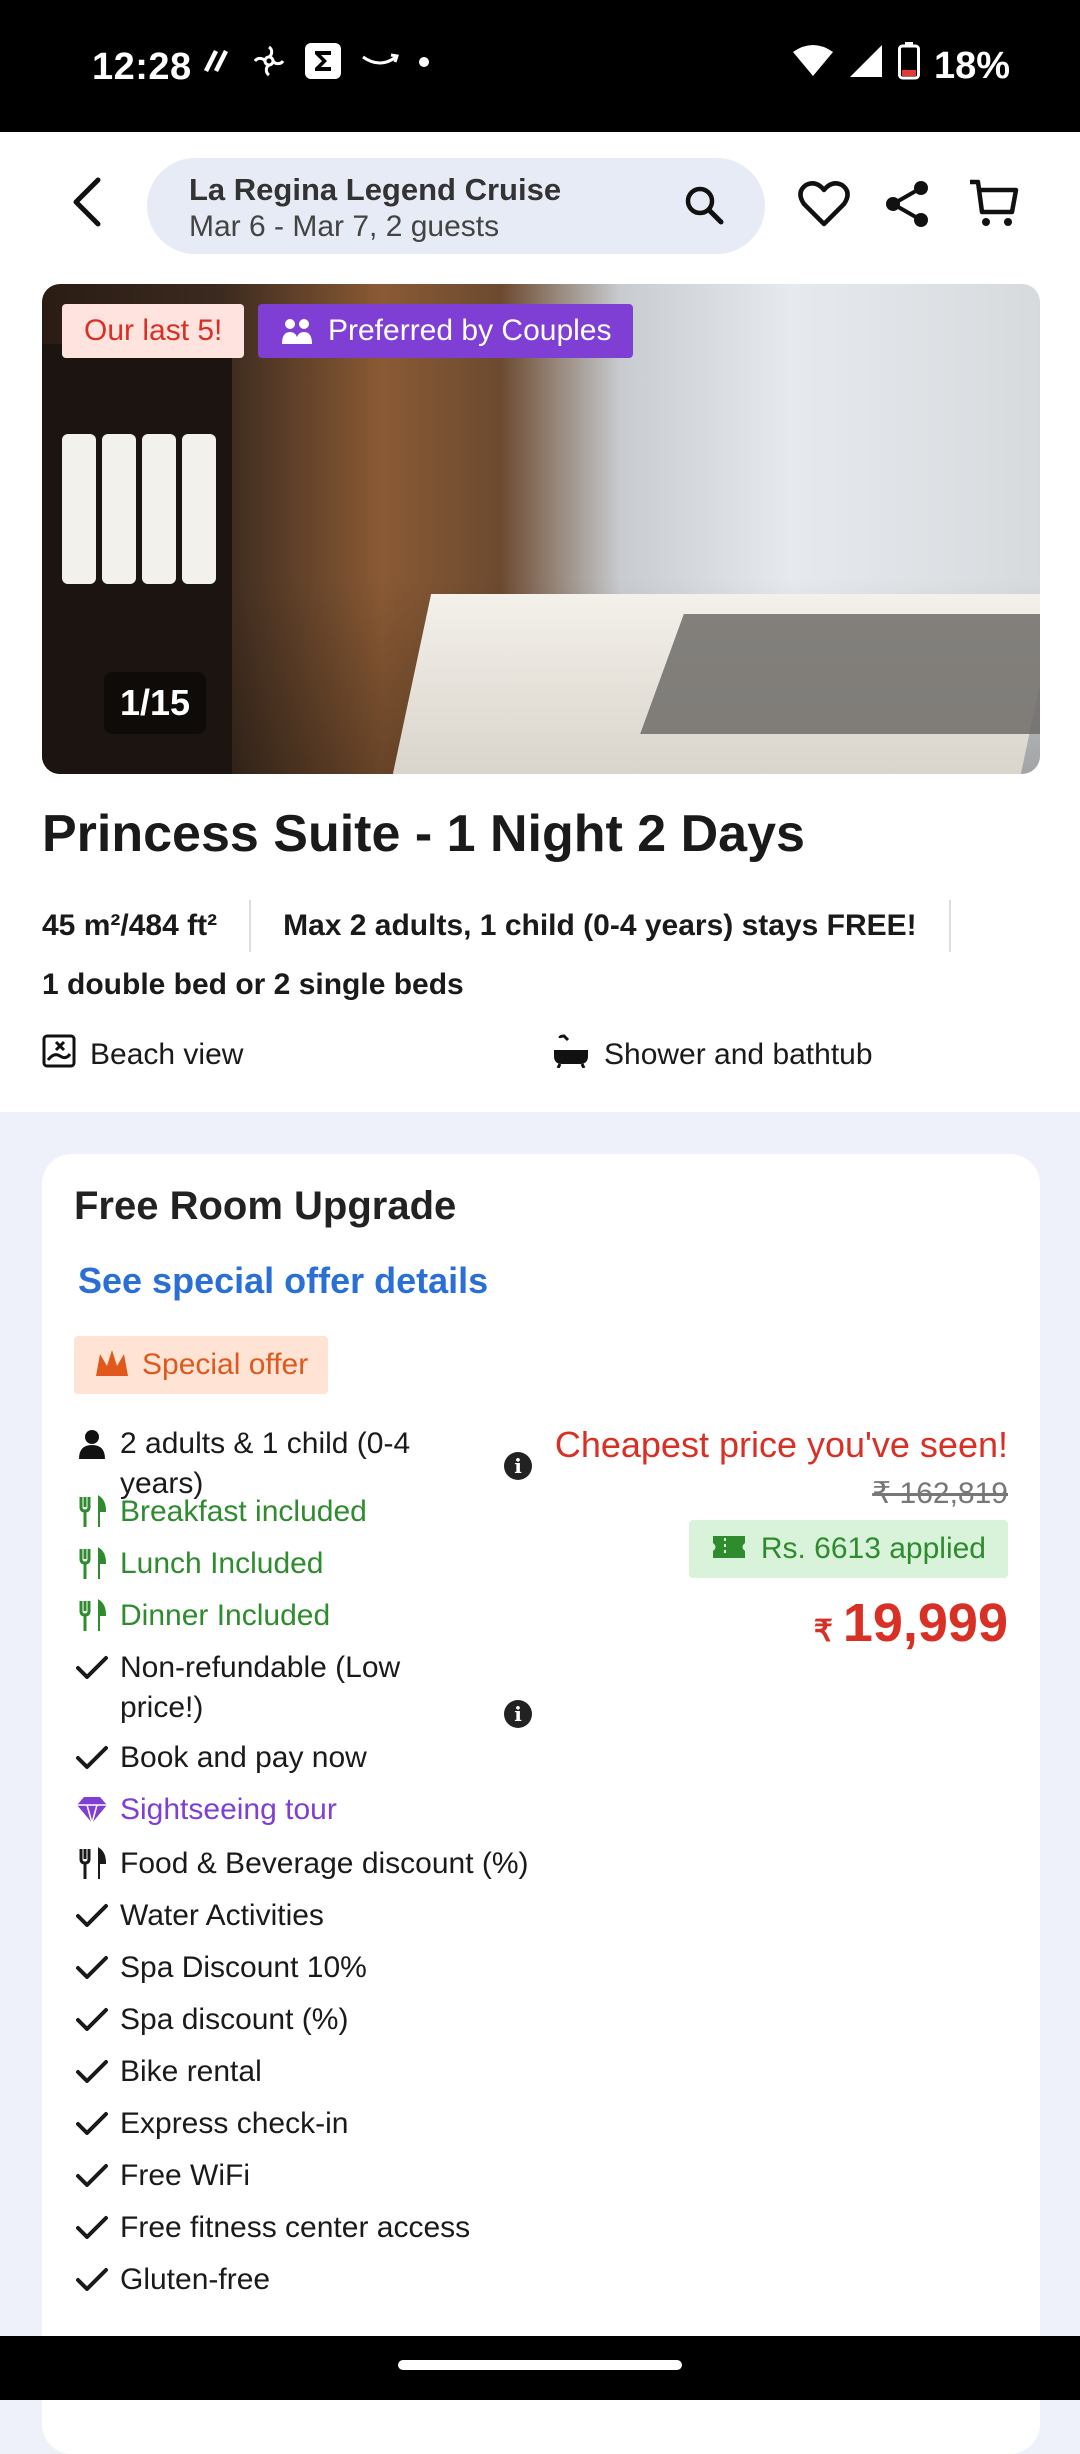 This screenshot has width=1080, height=2454. Describe the element at coordinates (423, 834) in the screenshot. I see `room-title: Princess Suite - 1 Night 2 Days` at that location.